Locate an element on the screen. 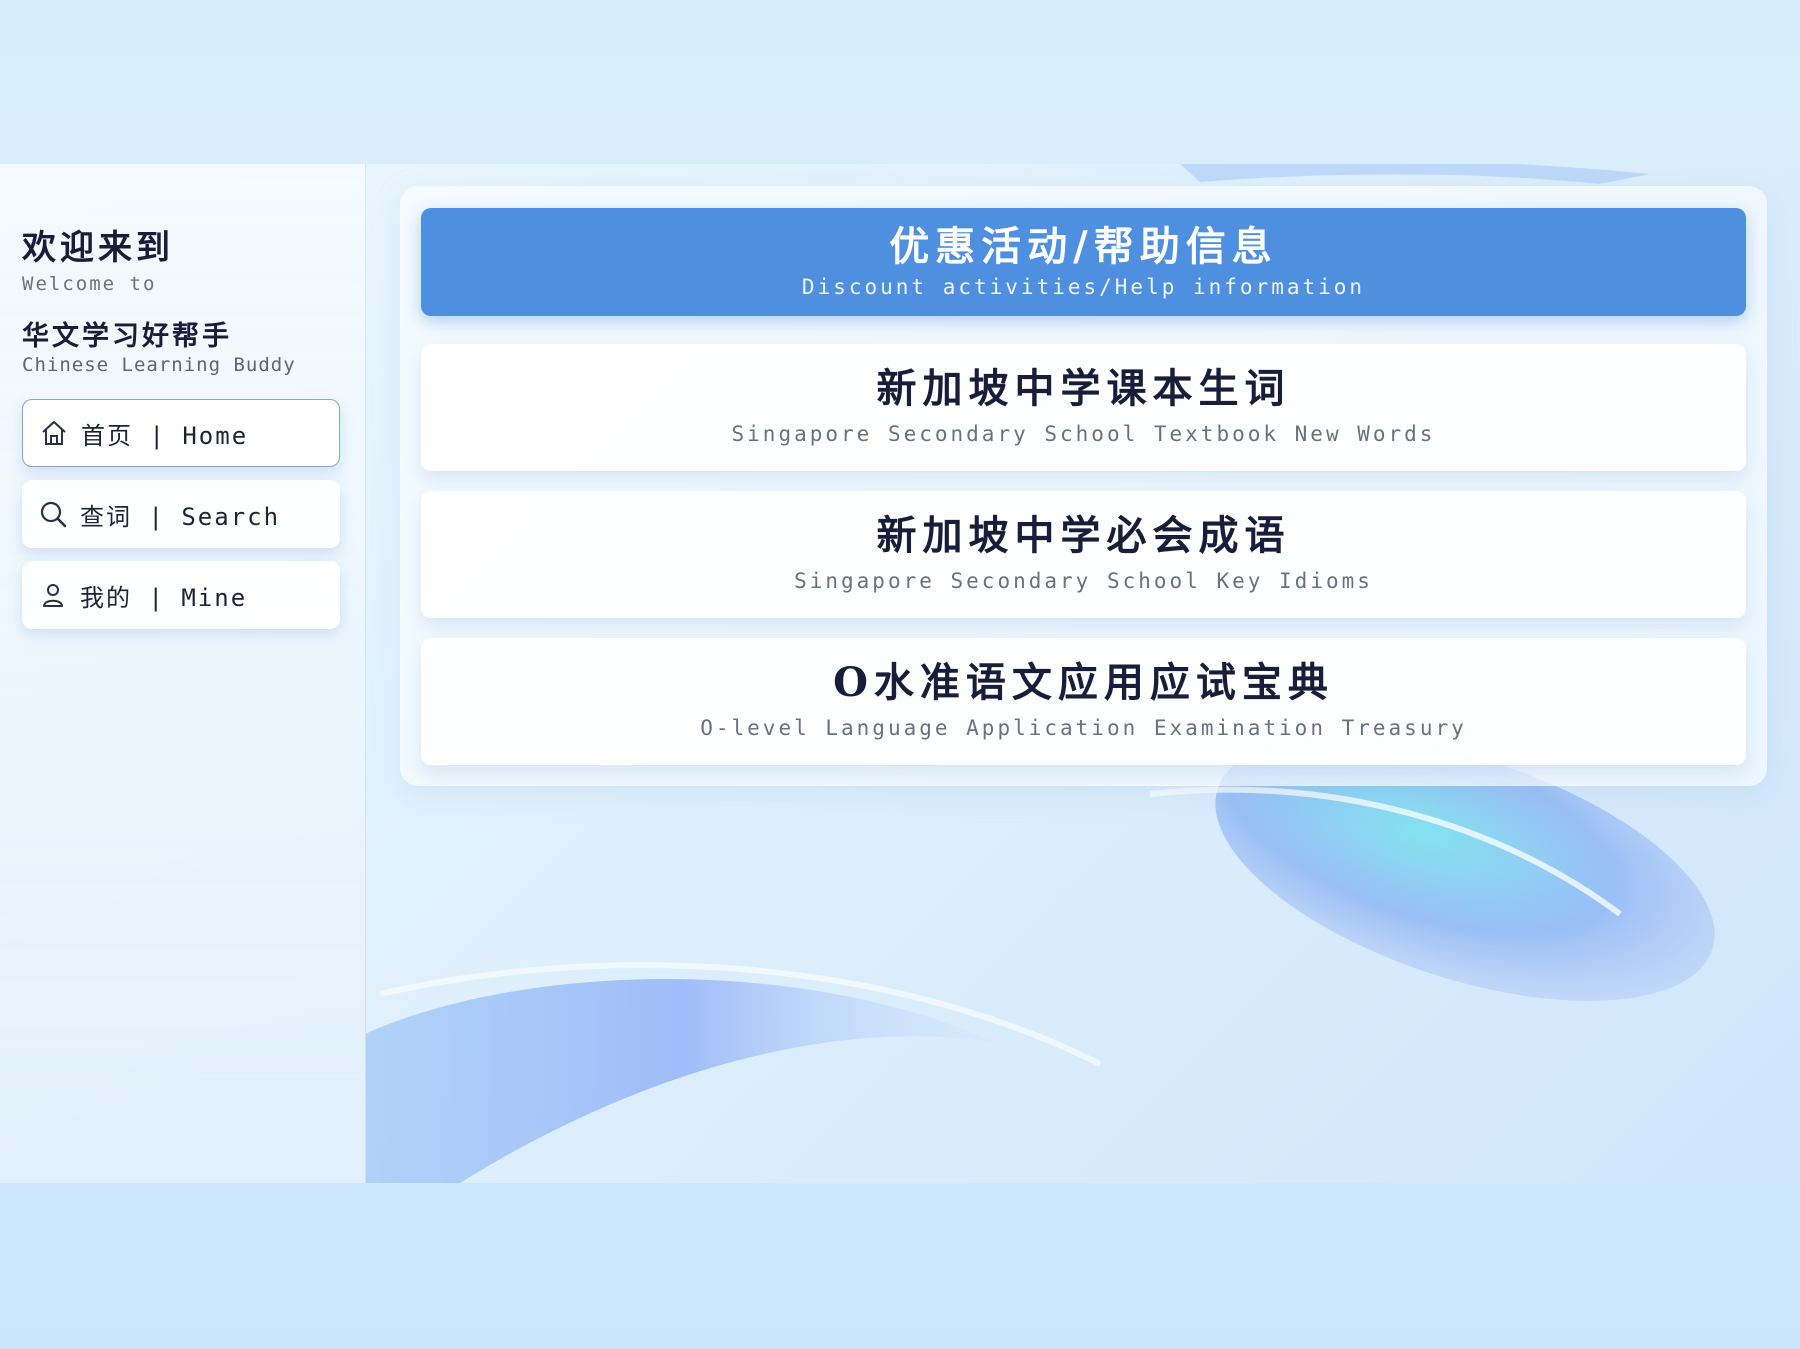  app-name-subheading: Chinese Learning Buddy is located at coordinates (159, 365).